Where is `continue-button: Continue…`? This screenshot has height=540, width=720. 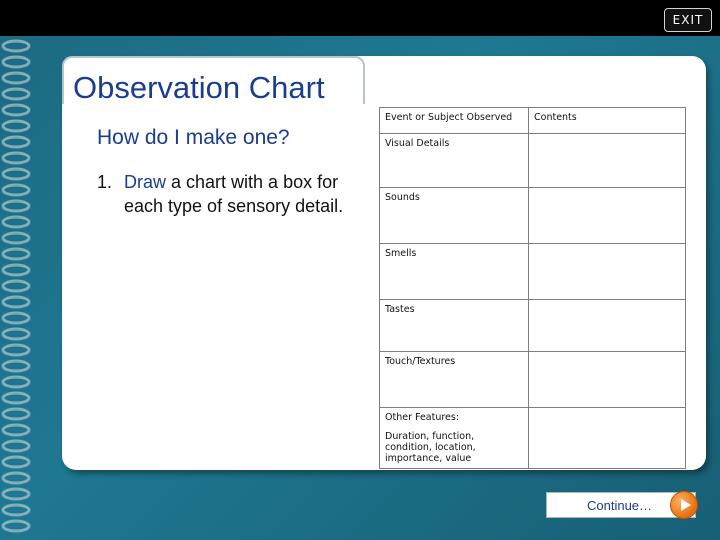
continue-button: Continue… is located at coordinates (622, 505).